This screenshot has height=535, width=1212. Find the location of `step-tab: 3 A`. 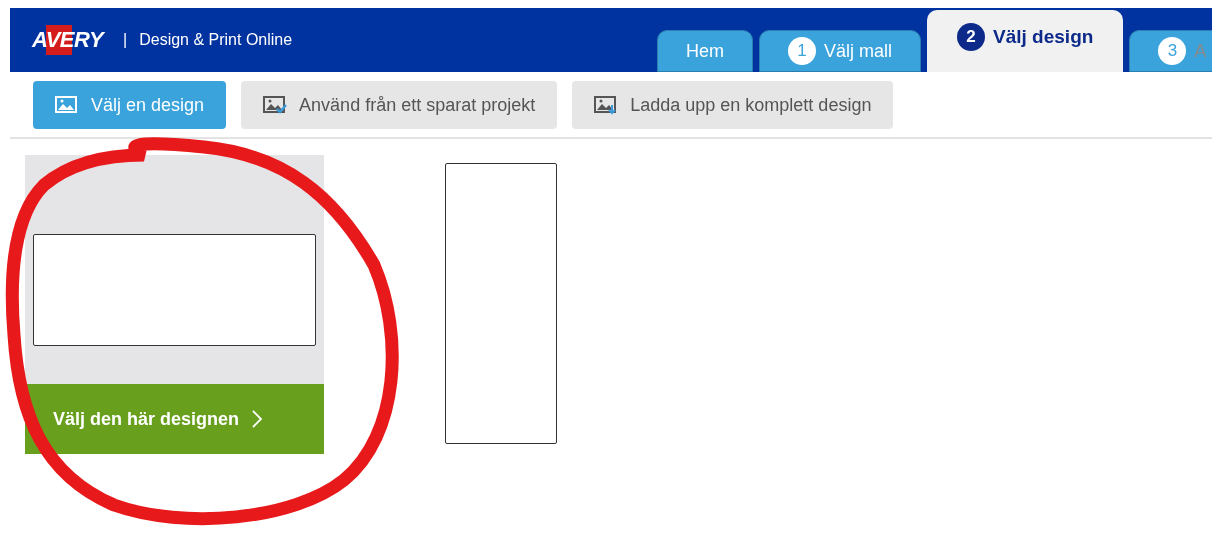

step-tab: 3 A is located at coordinates (1170, 51).